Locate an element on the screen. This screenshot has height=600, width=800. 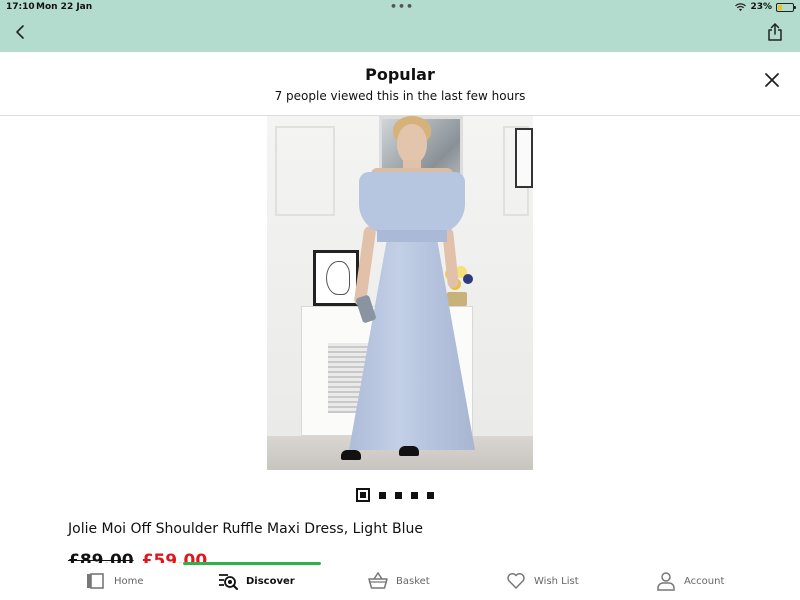
status-time: 17:10 is located at coordinates (20, 7).